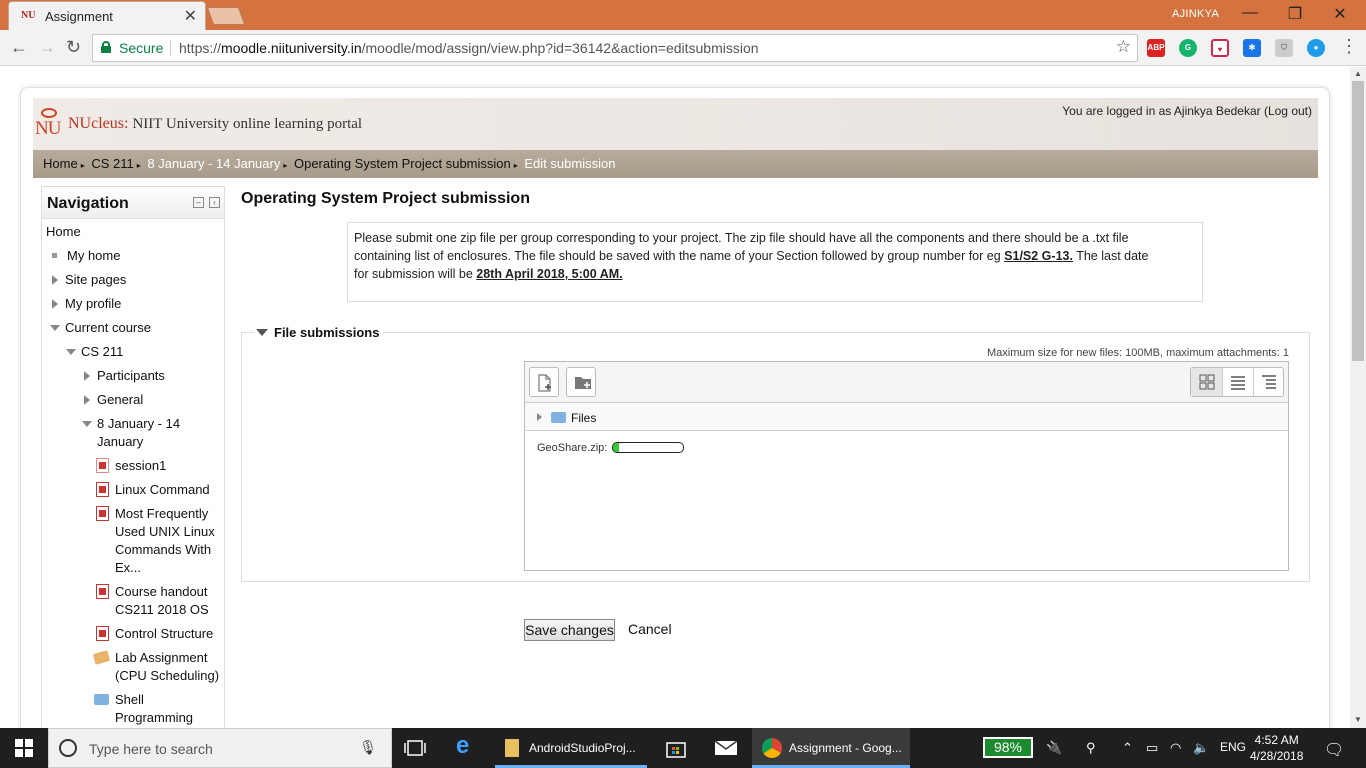 This screenshot has width=1366, height=768. What do you see at coordinates (143, 709) in the screenshot?
I see `nav-item-shell-programming: Shell Programming` at bounding box center [143, 709].